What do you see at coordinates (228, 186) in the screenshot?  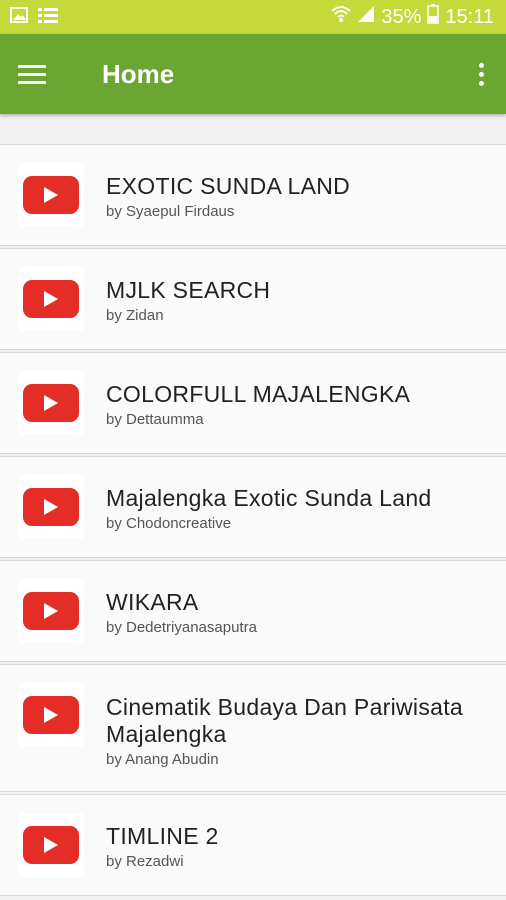 I see `video-title: EXOTIC SUNDA LAND` at bounding box center [228, 186].